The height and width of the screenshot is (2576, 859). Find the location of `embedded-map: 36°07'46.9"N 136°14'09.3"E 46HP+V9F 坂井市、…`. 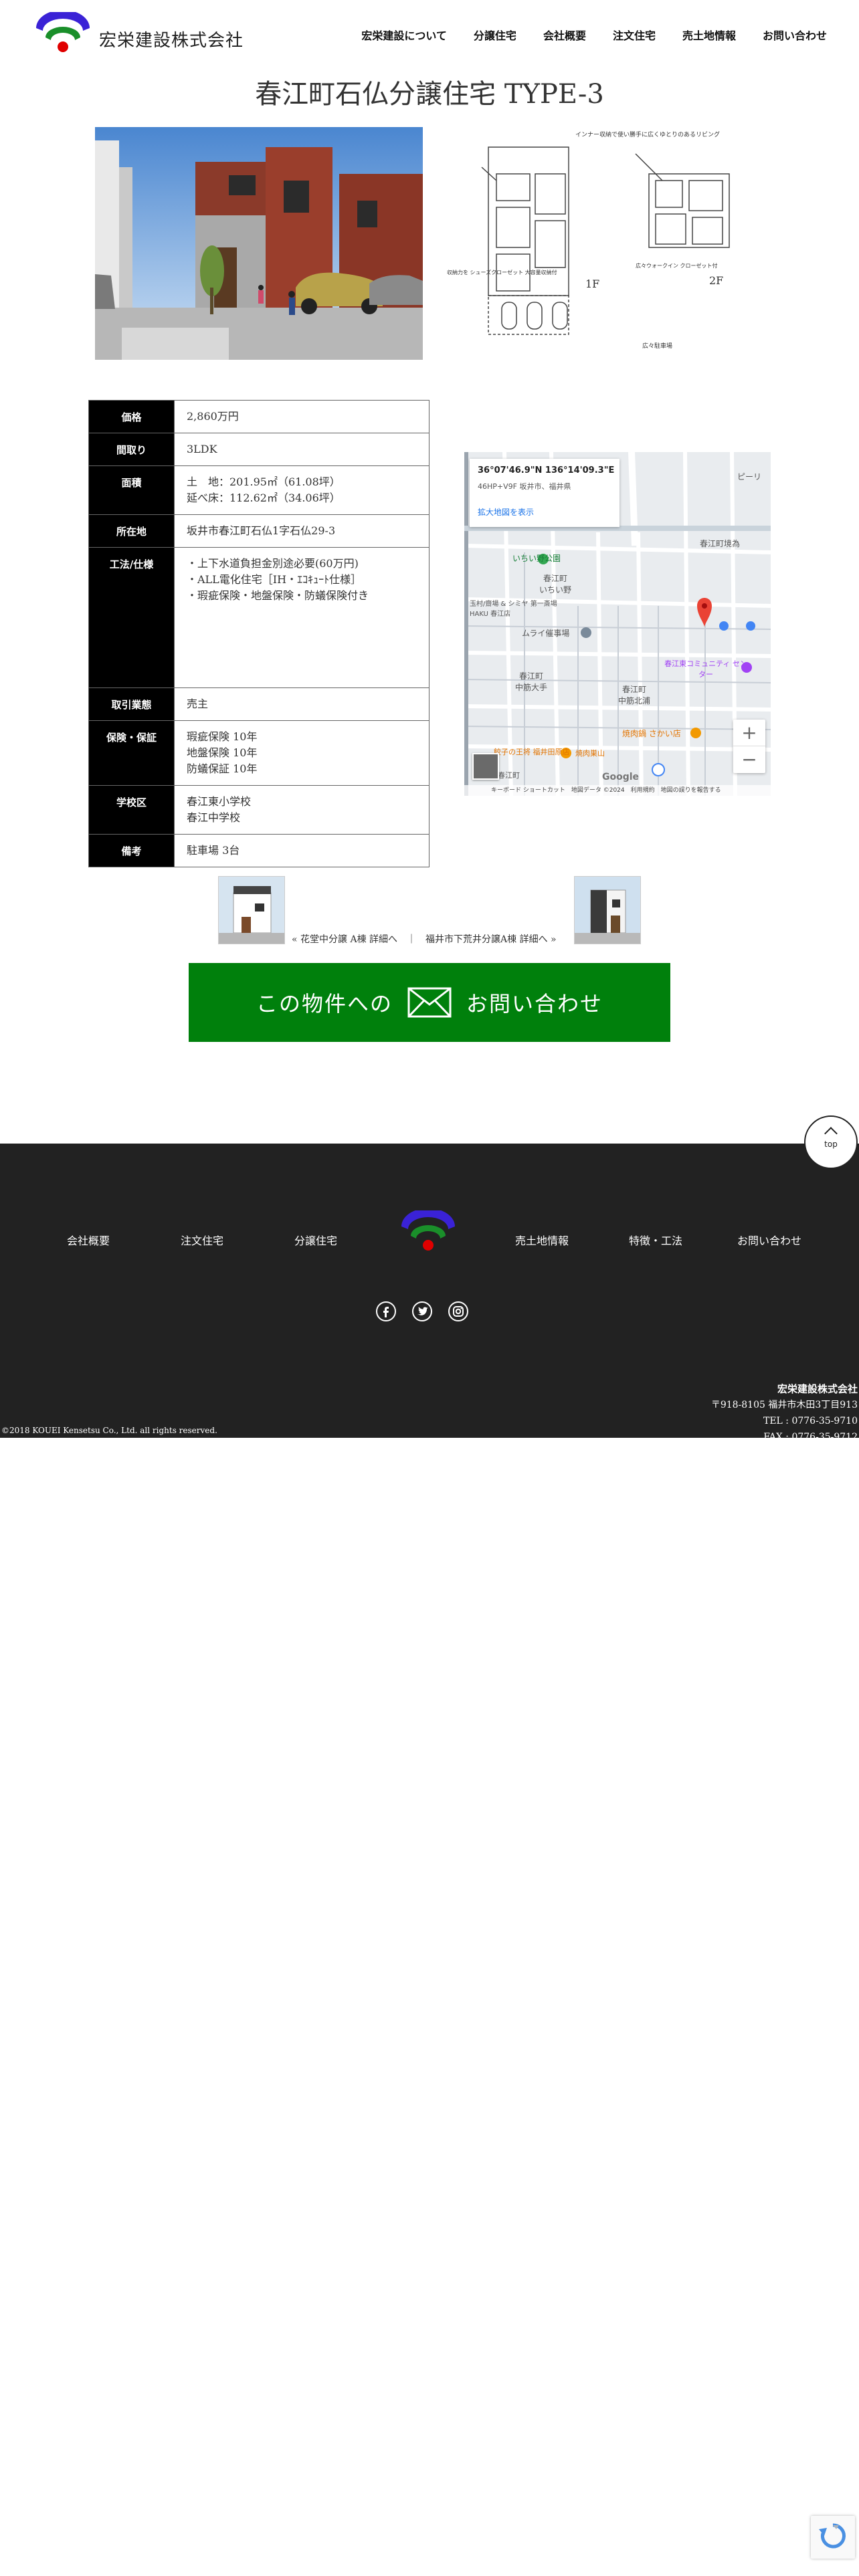

embedded-map: 36°07'46.9"N 136°14'09.3"E 46HP+V9F 坂井市、… is located at coordinates (617, 624).